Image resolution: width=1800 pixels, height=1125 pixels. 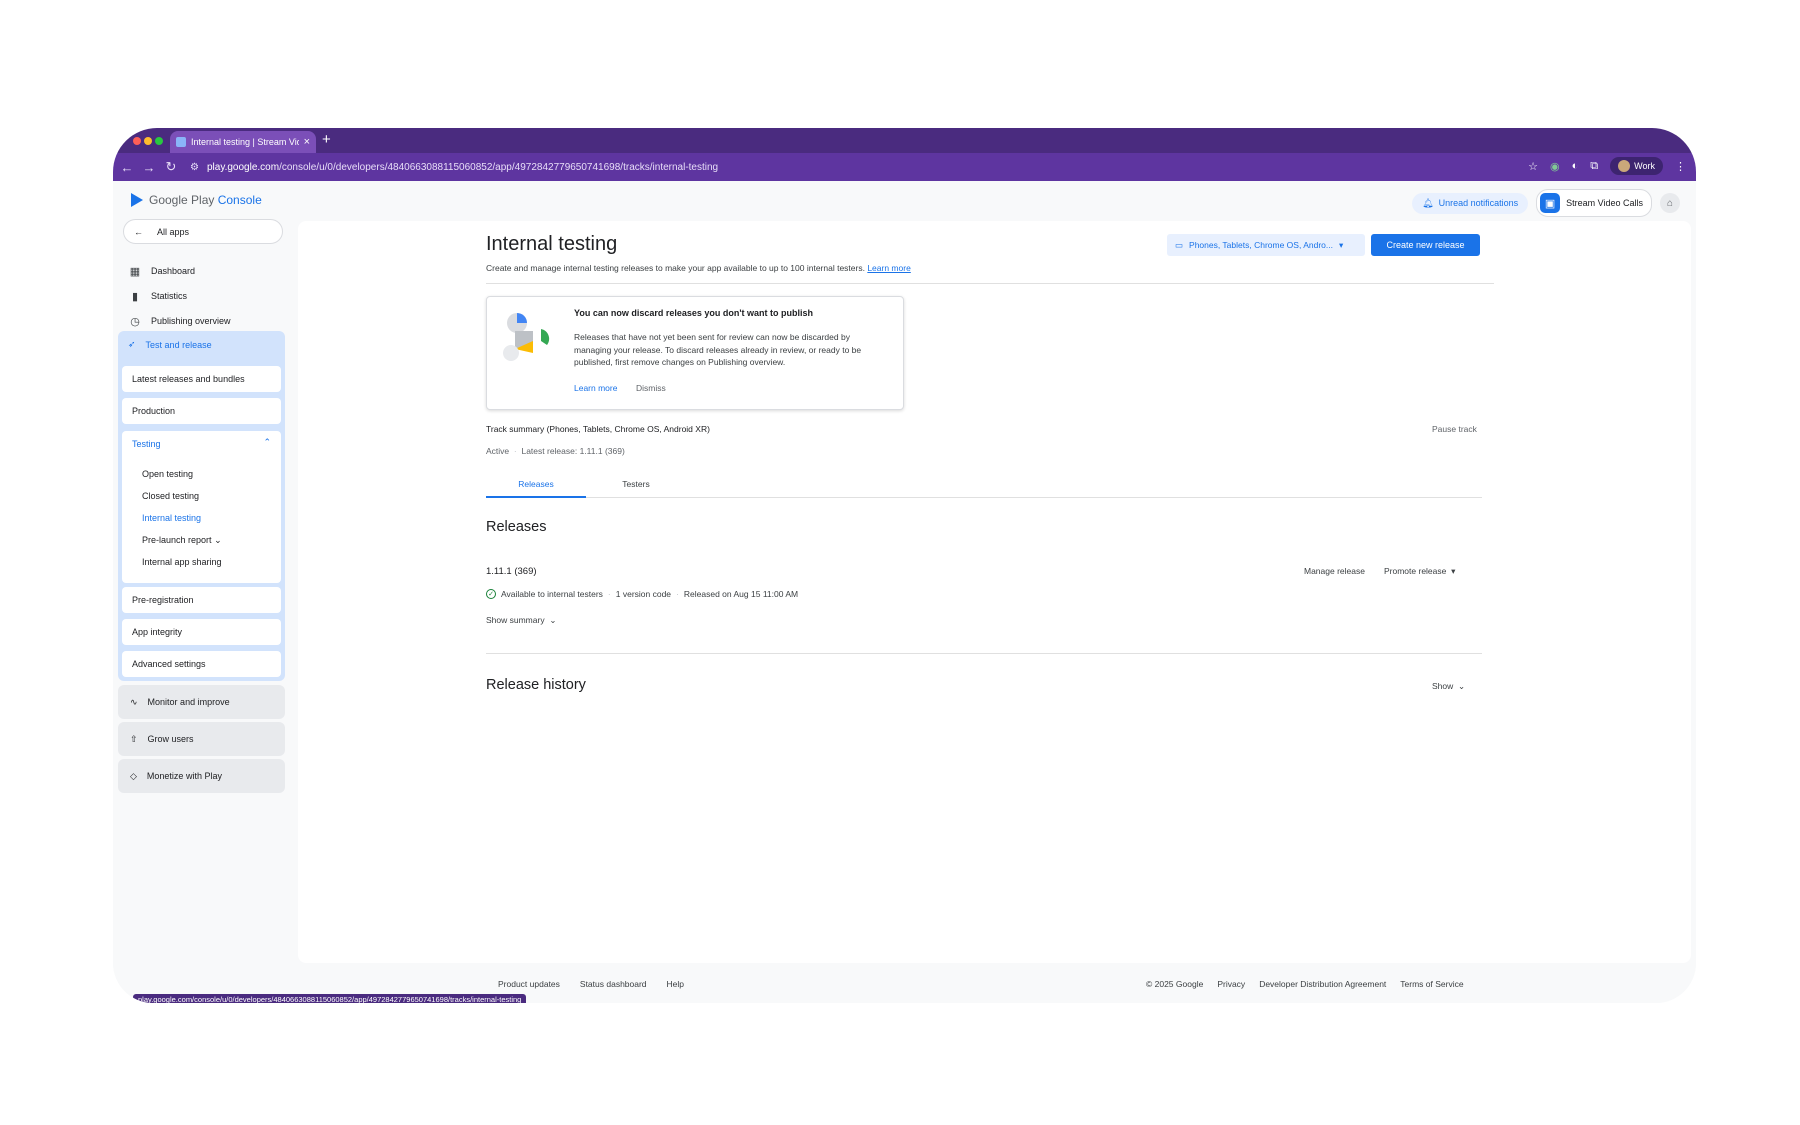 I want to click on notifications-button: 🔔︎ Unread notifications, so click(x=1470, y=203).